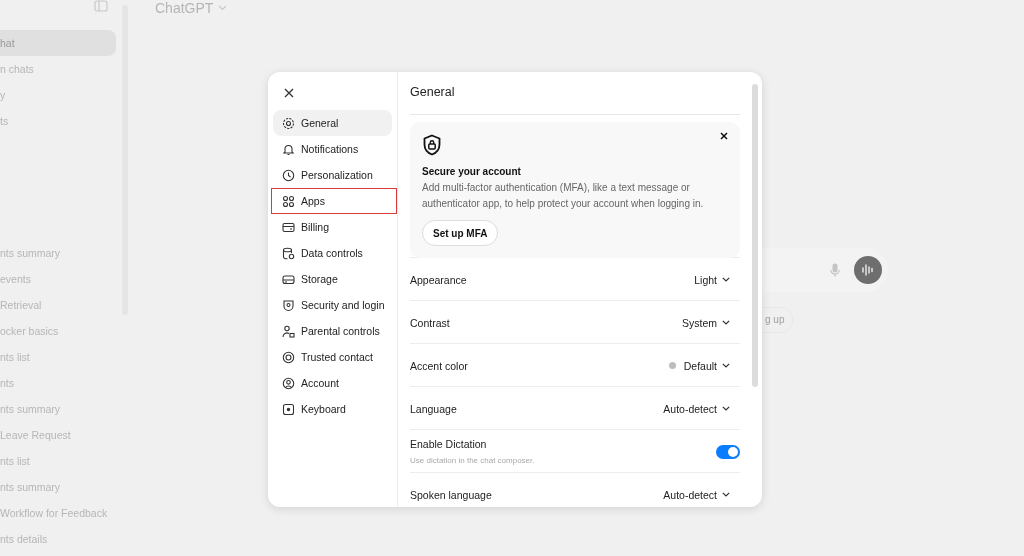  What do you see at coordinates (439, 365) in the screenshot?
I see `setting-label: Accent color` at bounding box center [439, 365].